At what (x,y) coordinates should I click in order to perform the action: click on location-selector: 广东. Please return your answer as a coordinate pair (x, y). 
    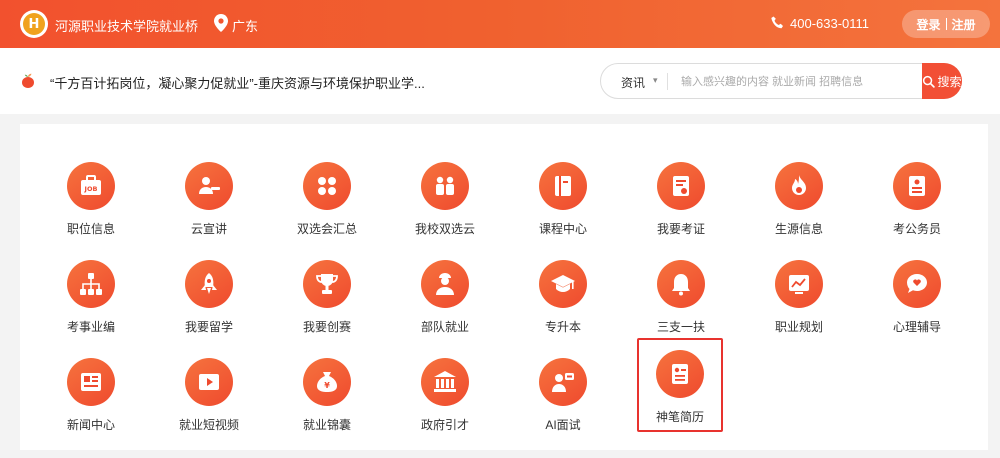
    Looking at the image, I should click on (245, 25).